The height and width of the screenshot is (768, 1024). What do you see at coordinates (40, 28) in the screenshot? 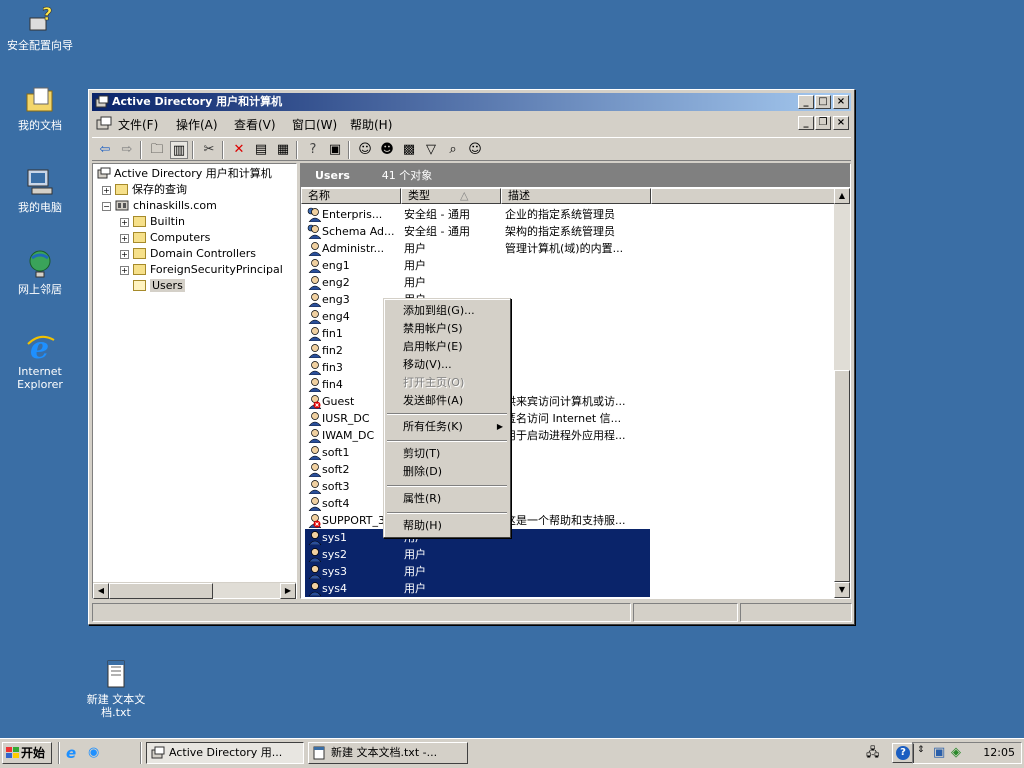
I see `desktop-icon-security-wizard: ? 安全配置向导` at bounding box center [40, 28].